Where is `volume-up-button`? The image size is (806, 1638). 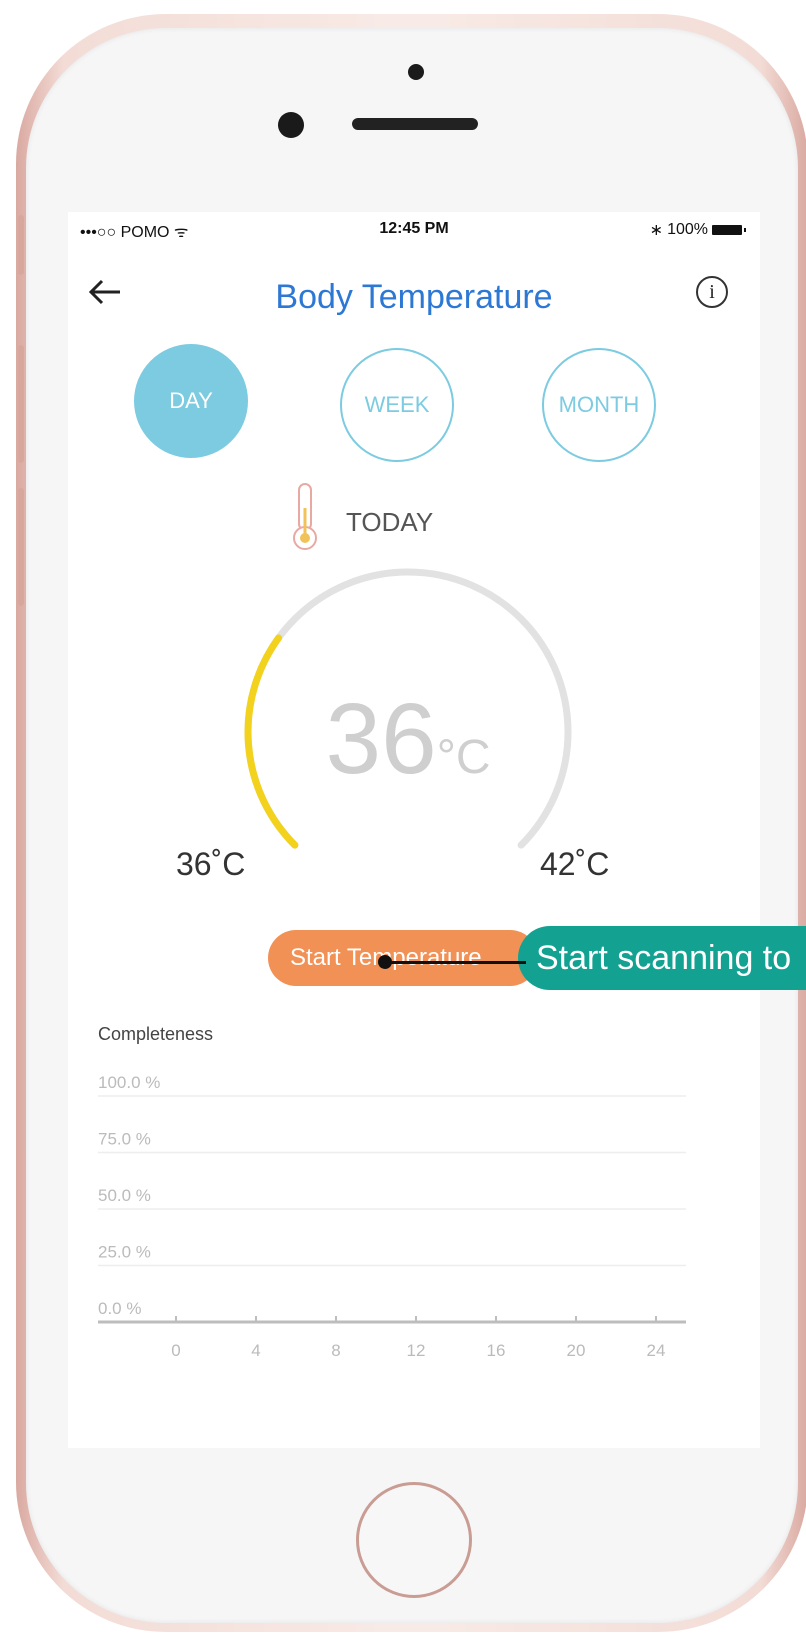
volume-up-button is located at coordinates (21, 404).